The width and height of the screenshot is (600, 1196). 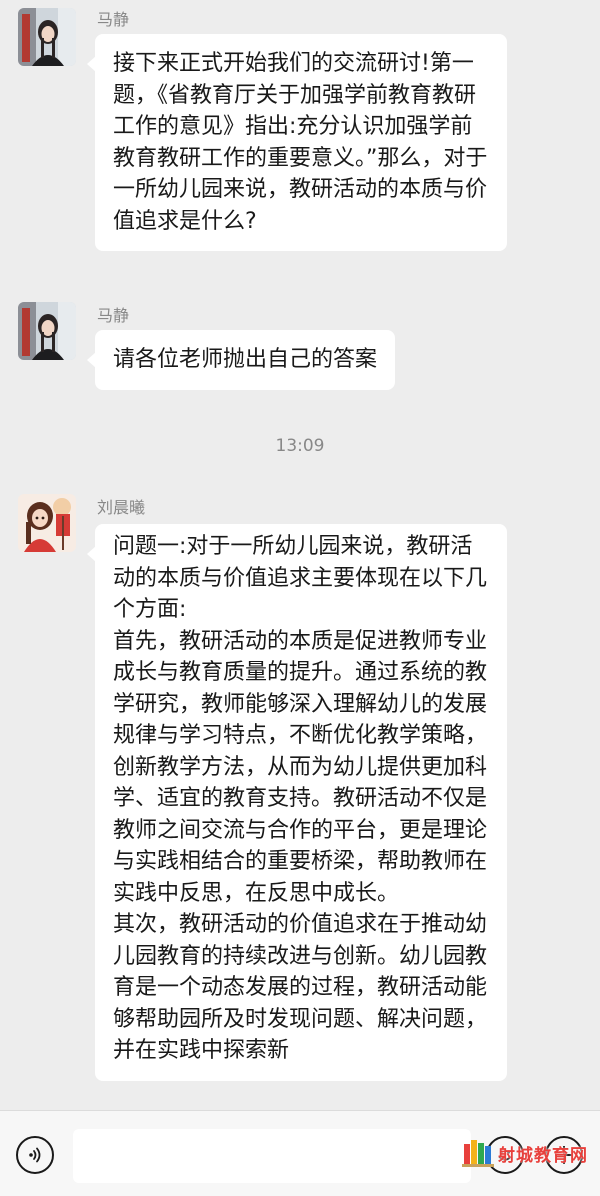 I want to click on watermark: 射城教育网, so click(x=525, y=1153).